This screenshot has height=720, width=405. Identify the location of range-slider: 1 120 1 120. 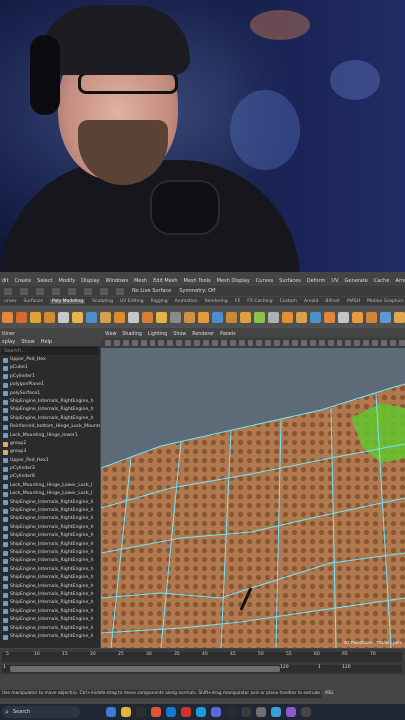
(202, 669).